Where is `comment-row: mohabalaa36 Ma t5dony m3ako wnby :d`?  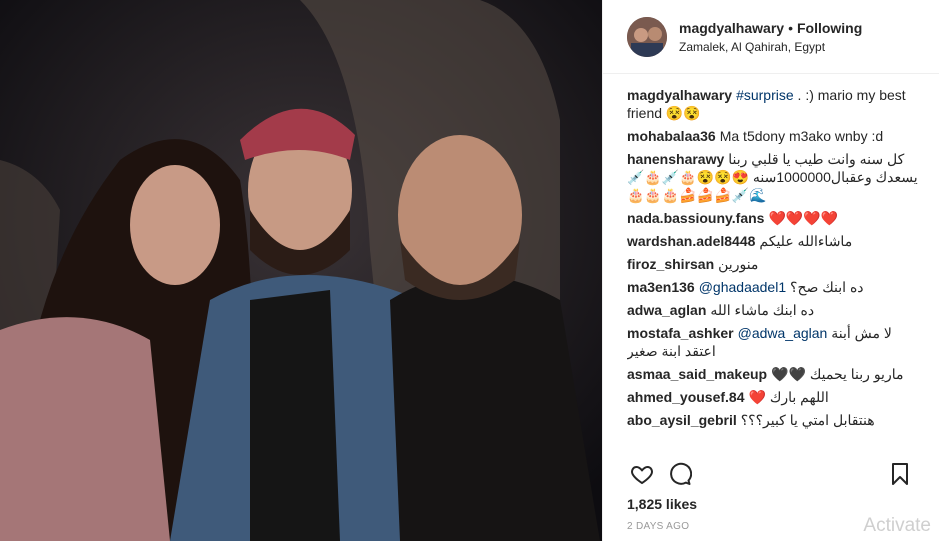 comment-row: mohabalaa36 Ma t5dony m3ako wnby :d is located at coordinates (773, 136).